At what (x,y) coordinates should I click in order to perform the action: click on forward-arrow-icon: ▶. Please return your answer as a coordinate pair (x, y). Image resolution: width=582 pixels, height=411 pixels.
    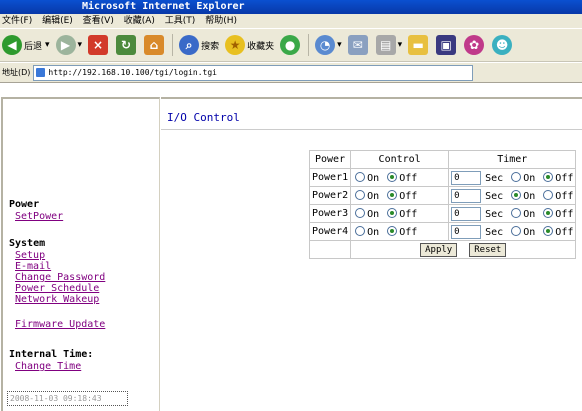
    Looking at the image, I should click on (65, 45).